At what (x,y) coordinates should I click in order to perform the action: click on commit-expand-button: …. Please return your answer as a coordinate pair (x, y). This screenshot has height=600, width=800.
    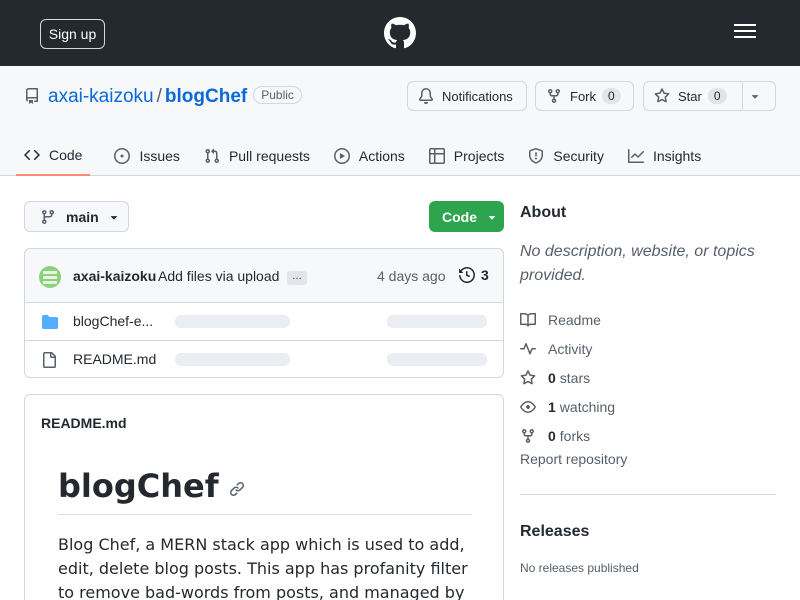
    Looking at the image, I should click on (297, 278).